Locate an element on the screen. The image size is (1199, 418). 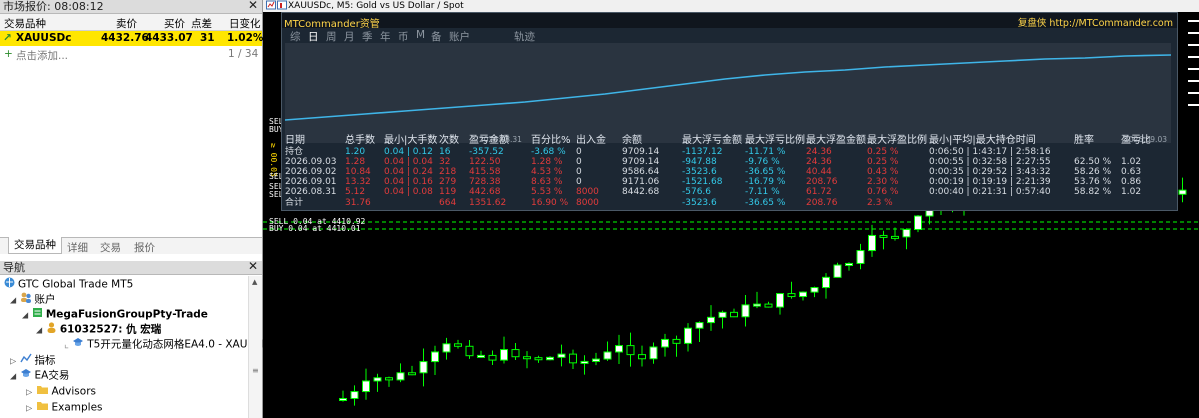
tab-weekly: 周 is located at coordinates (331, 36).